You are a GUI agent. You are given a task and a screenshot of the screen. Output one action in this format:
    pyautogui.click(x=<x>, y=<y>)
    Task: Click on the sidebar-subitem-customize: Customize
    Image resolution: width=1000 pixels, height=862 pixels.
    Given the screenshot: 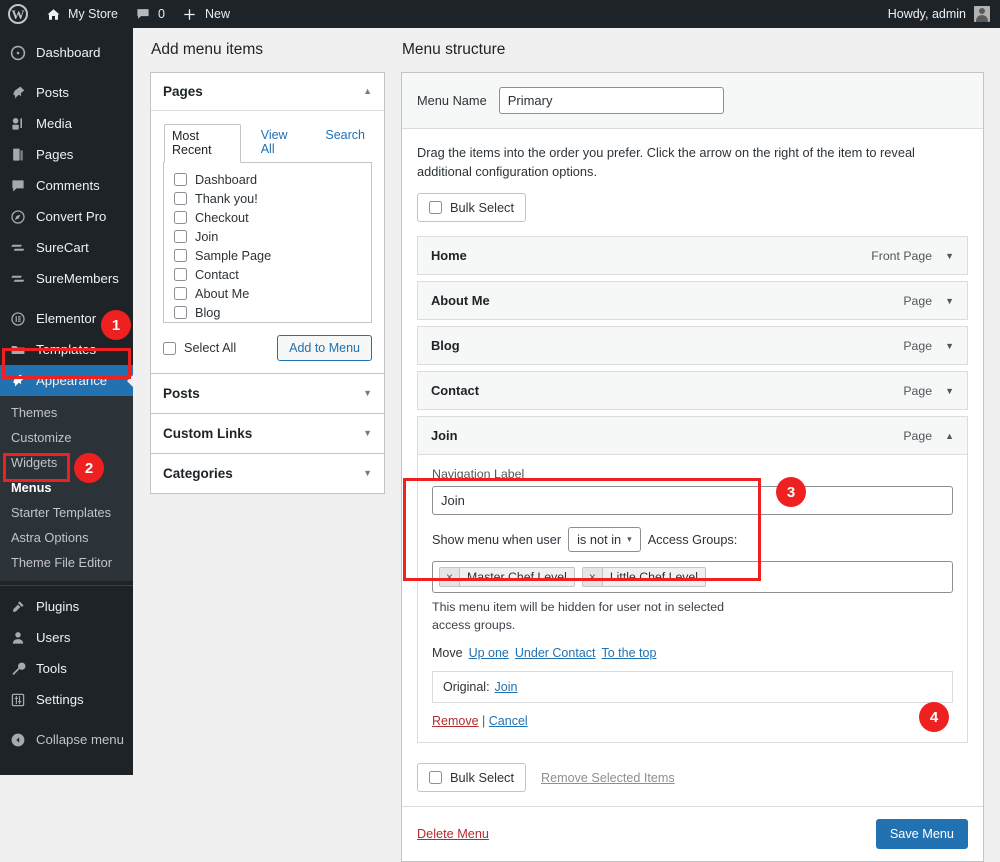 What is the action you would take?
    pyautogui.click(x=66, y=437)
    